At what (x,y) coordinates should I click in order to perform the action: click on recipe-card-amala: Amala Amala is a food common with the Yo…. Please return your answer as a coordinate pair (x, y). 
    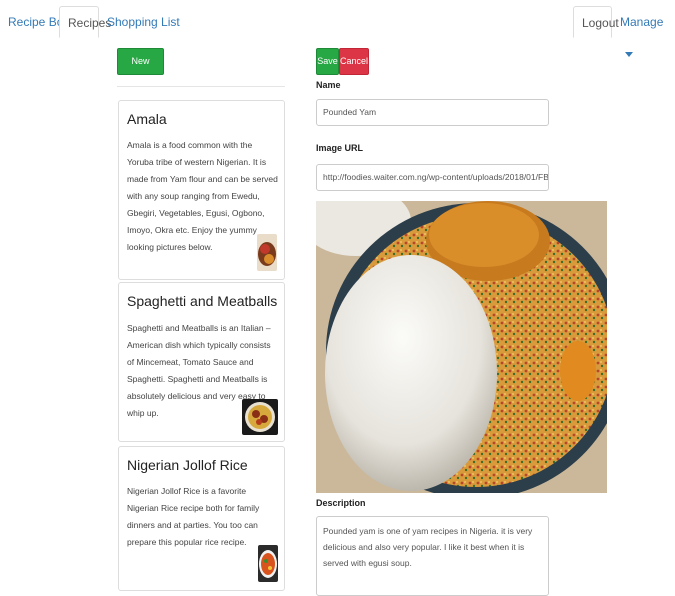
    Looking at the image, I should click on (201, 190).